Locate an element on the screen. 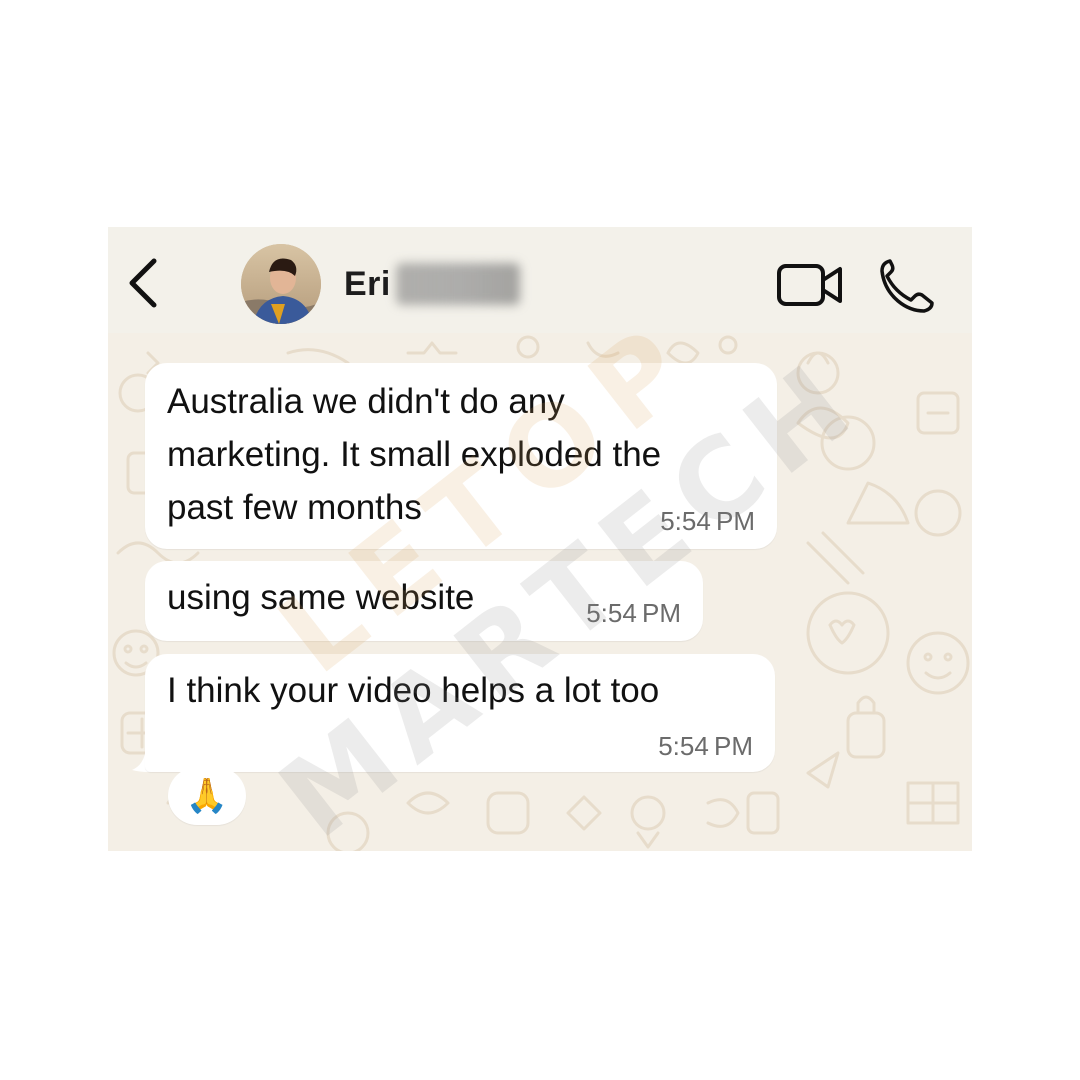  contact-avatar is located at coordinates (281, 284).